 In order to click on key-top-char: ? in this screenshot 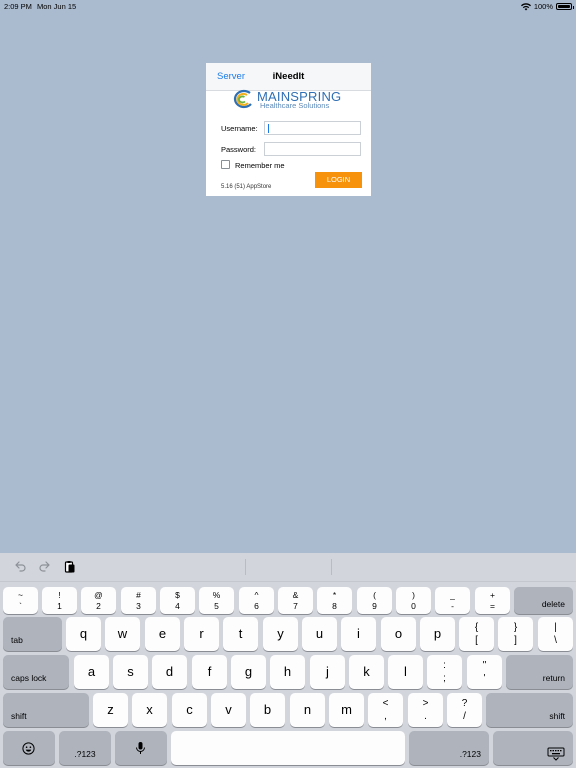, I will do `click(464, 703)`.